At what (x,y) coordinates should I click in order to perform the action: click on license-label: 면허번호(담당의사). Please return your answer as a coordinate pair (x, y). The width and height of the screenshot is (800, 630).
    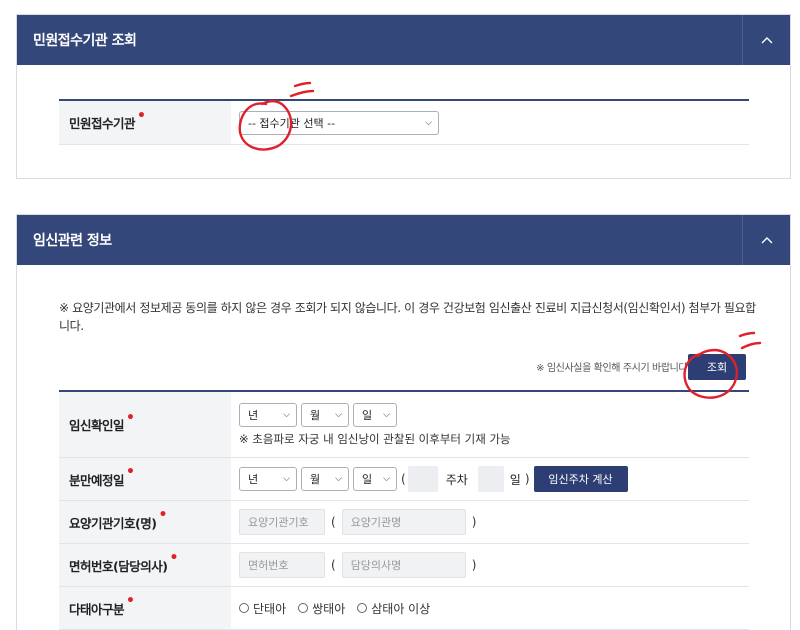
    Looking at the image, I should click on (118, 566).